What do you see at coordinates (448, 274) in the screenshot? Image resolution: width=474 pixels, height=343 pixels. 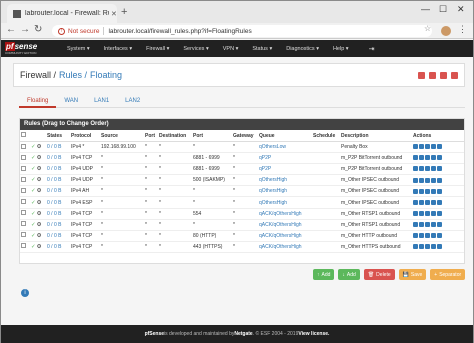 I see `separator-button: + Separator` at bounding box center [448, 274].